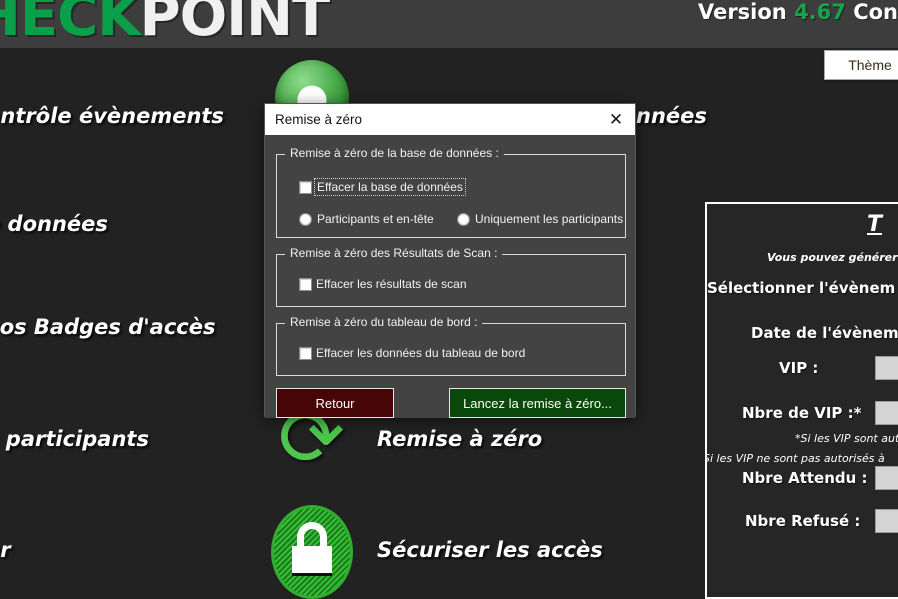 Image resolution: width=898 pixels, height=599 pixels. What do you see at coordinates (421, 353) in the screenshot?
I see `checkbox-erase-dashboard-label: Effacer les données du tableau de bord` at bounding box center [421, 353].